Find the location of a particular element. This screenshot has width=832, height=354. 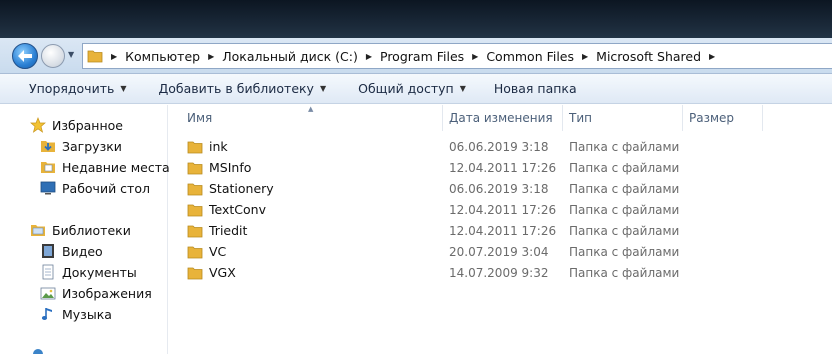

table-row: Triedit 12.04.2011 17:26 Папка с файлами is located at coordinates (500, 230).